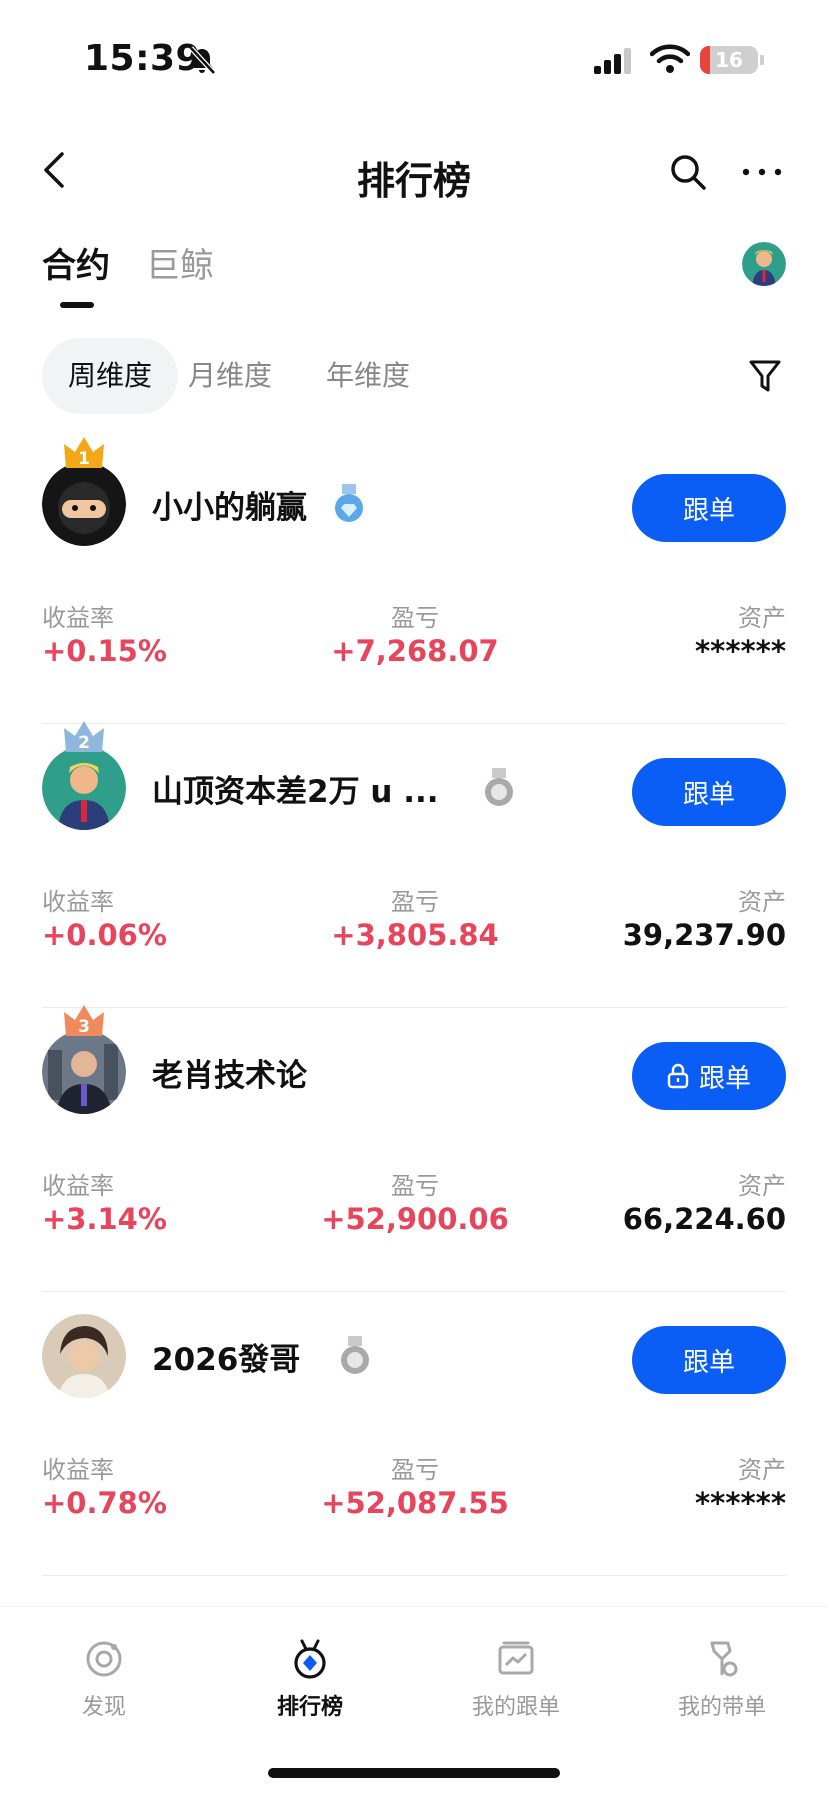 The height and width of the screenshot is (1796, 828). I want to click on rank-crown-icon: 3, so click(84, 1021).